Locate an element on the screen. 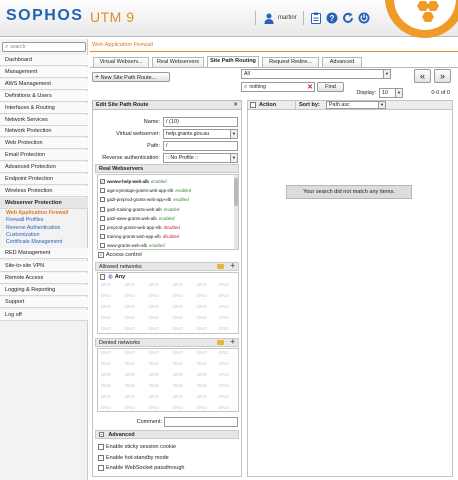 This screenshot has height=480, width=458. advanced-option: Enable hot-standby mode is located at coordinates (133, 457).